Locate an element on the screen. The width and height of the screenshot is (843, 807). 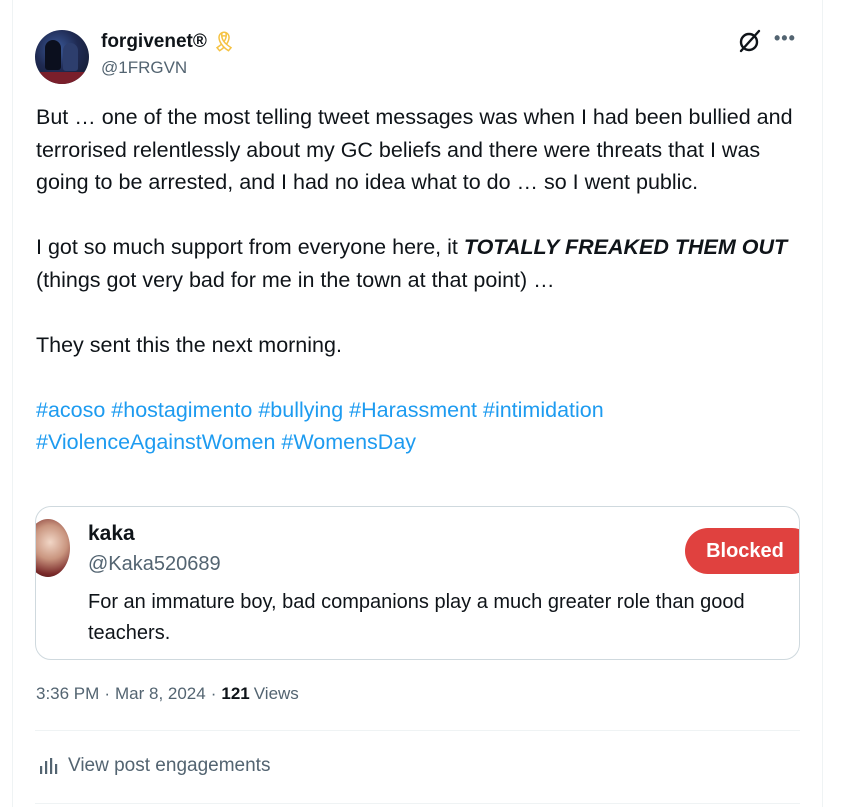
post-meta: 3:36 PM · Mar 8, 2024 · 121 Views is located at coordinates (167, 694).